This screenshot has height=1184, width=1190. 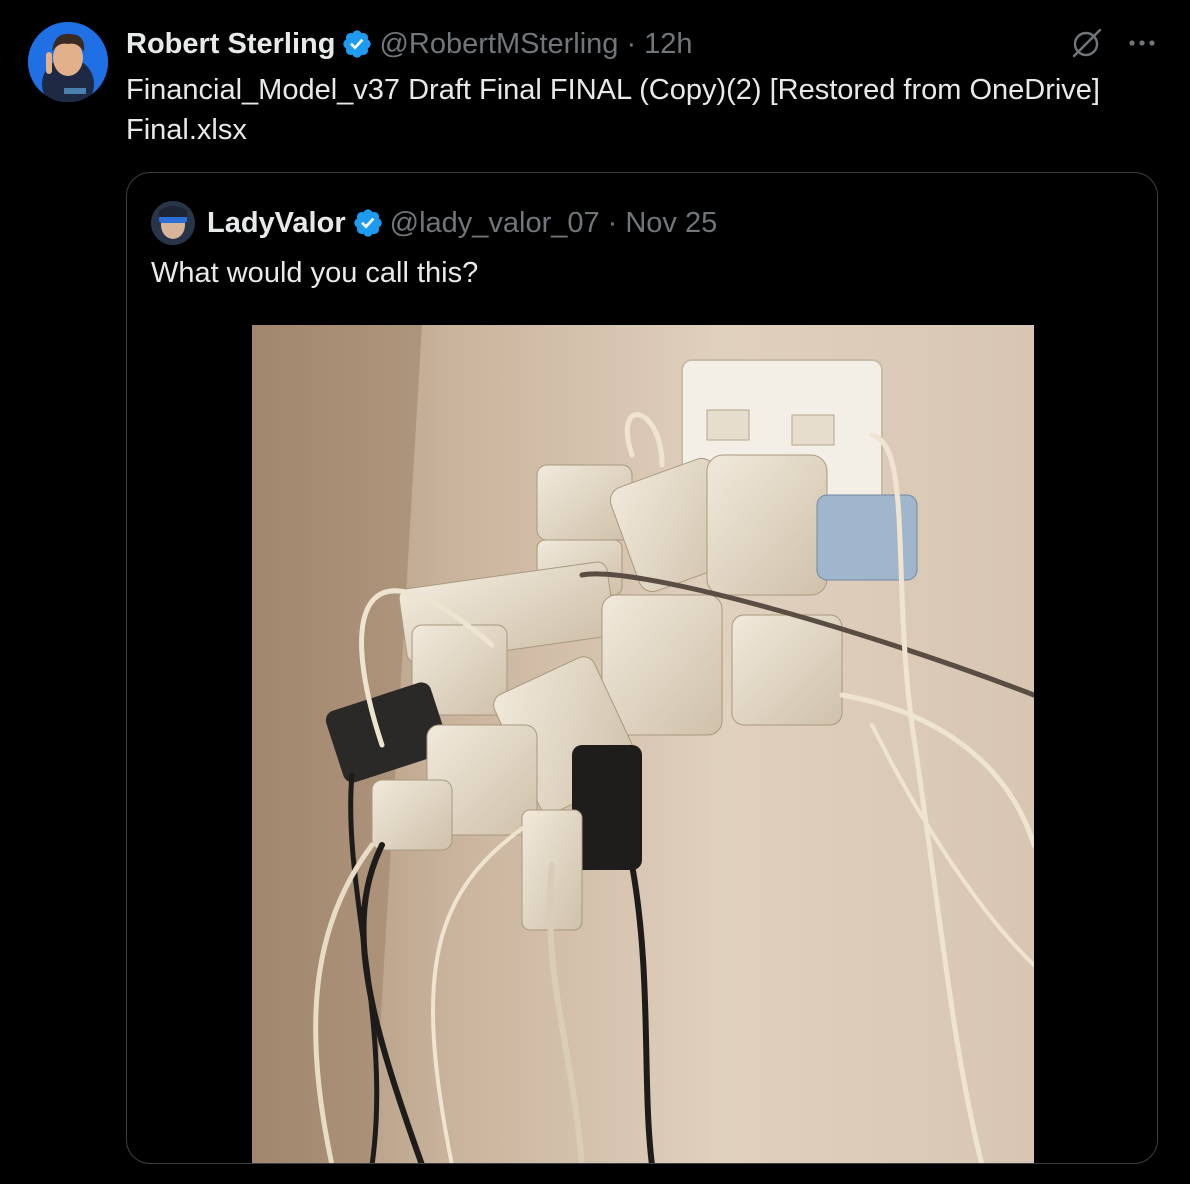 I want to click on quoted-tweet-header: LadyValor @lady_valor_07 · Nov 25, so click(x=434, y=223).